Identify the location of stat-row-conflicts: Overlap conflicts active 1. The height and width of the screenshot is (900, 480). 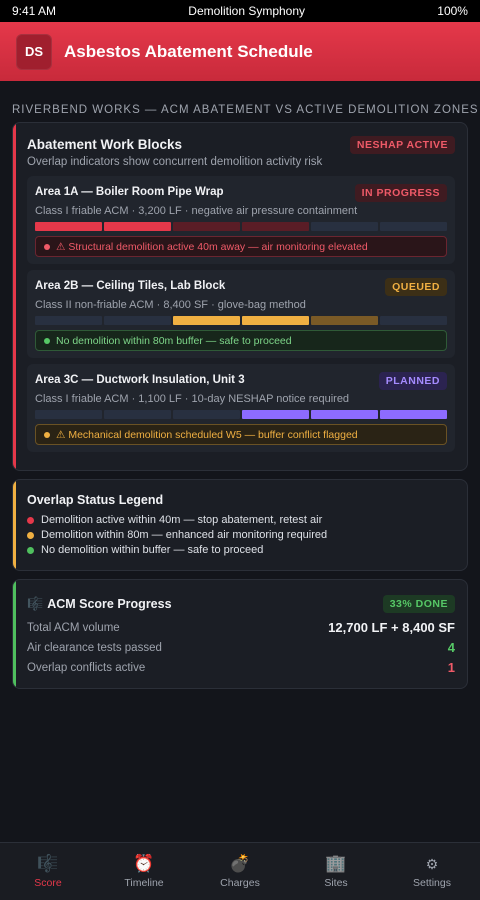
(241, 667).